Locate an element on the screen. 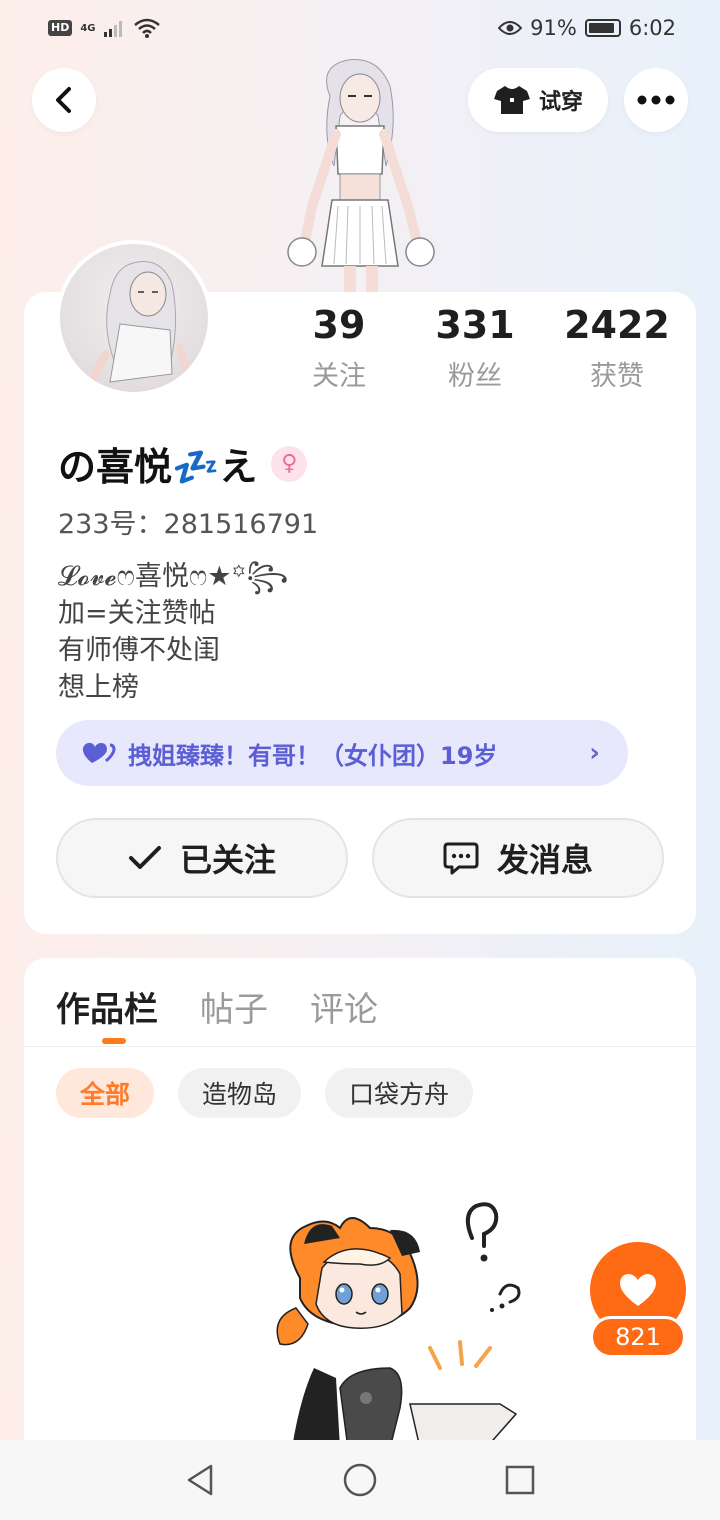  followed-button: 已关注 is located at coordinates (202, 858).